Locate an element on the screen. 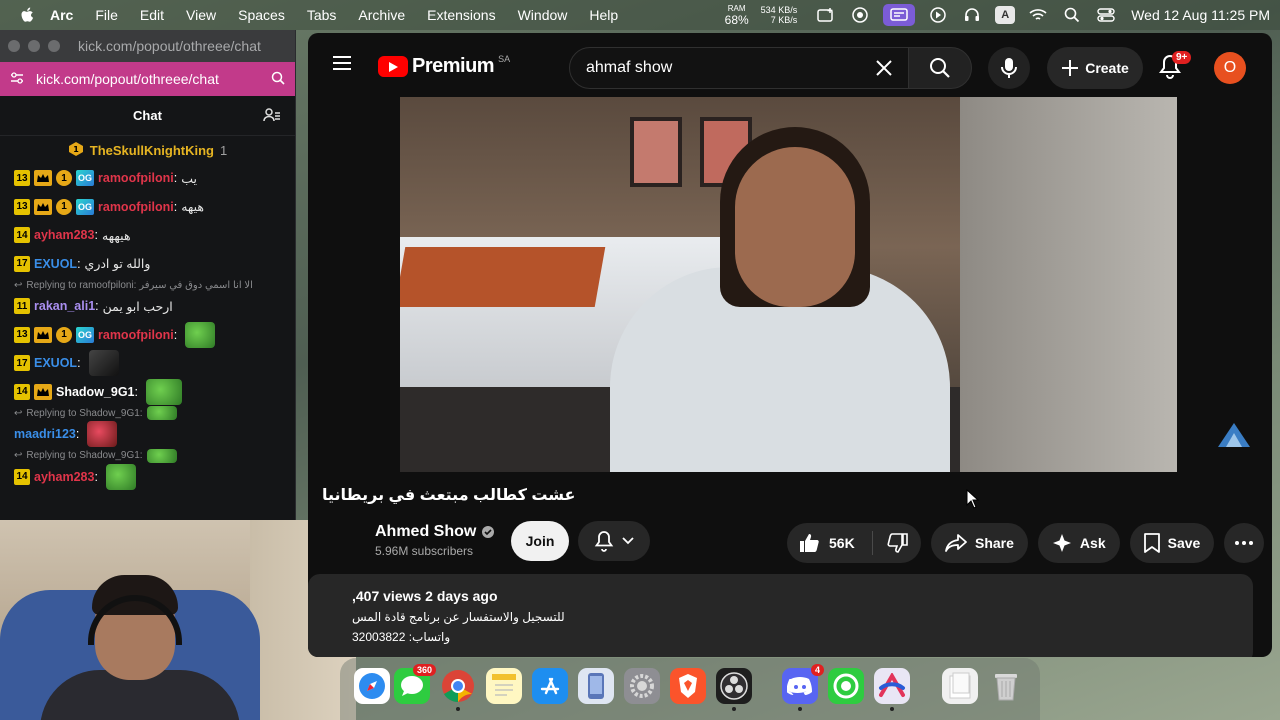 The image size is (1280, 720). app-store-icon is located at coordinates (550, 686).